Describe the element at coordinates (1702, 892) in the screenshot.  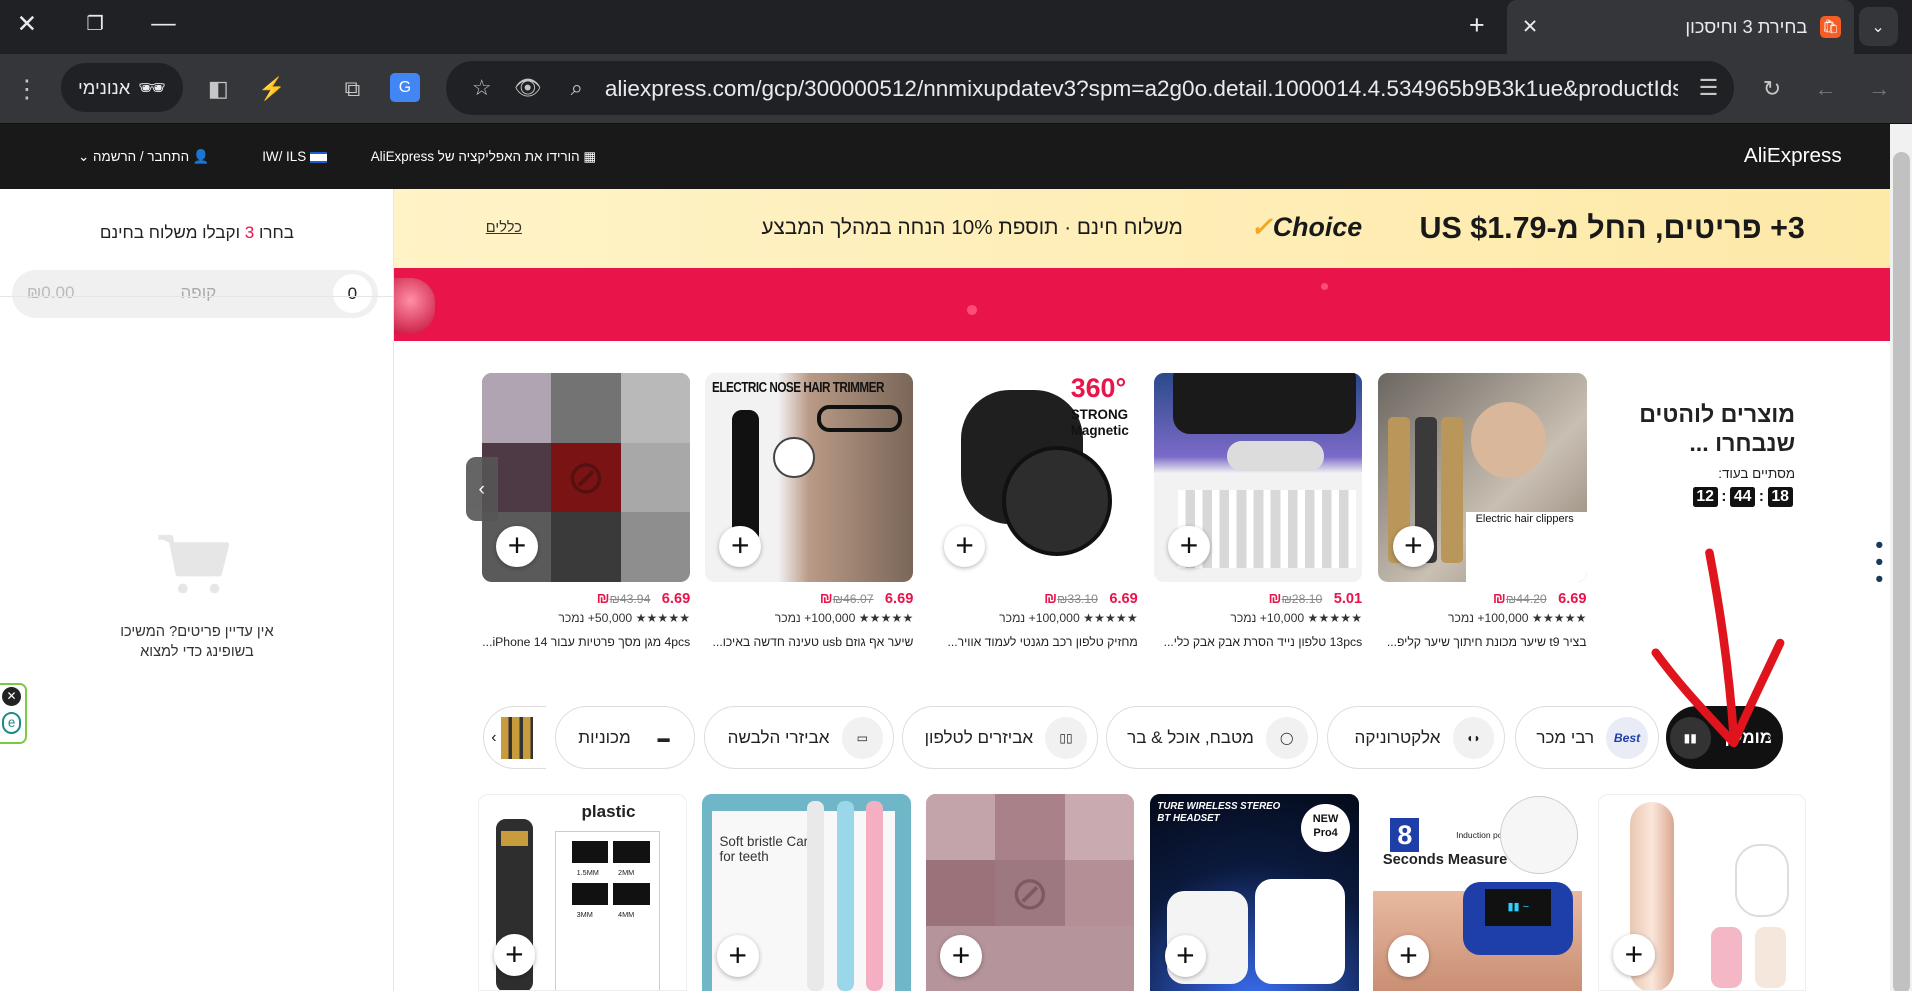
I see `grid-product-image: +` at that location.